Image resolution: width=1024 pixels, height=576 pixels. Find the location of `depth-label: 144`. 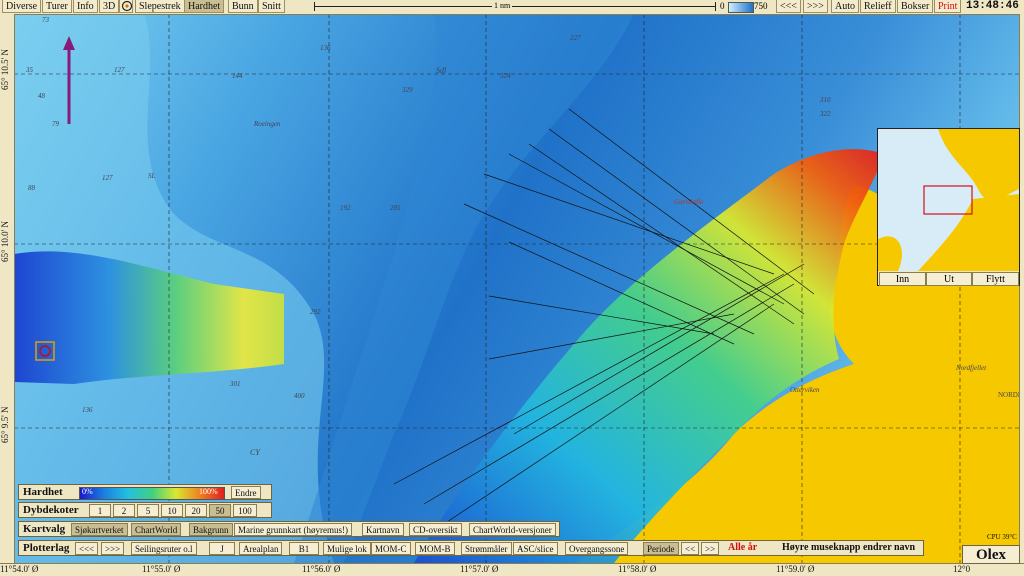

depth-label: 144 is located at coordinates (237, 76).